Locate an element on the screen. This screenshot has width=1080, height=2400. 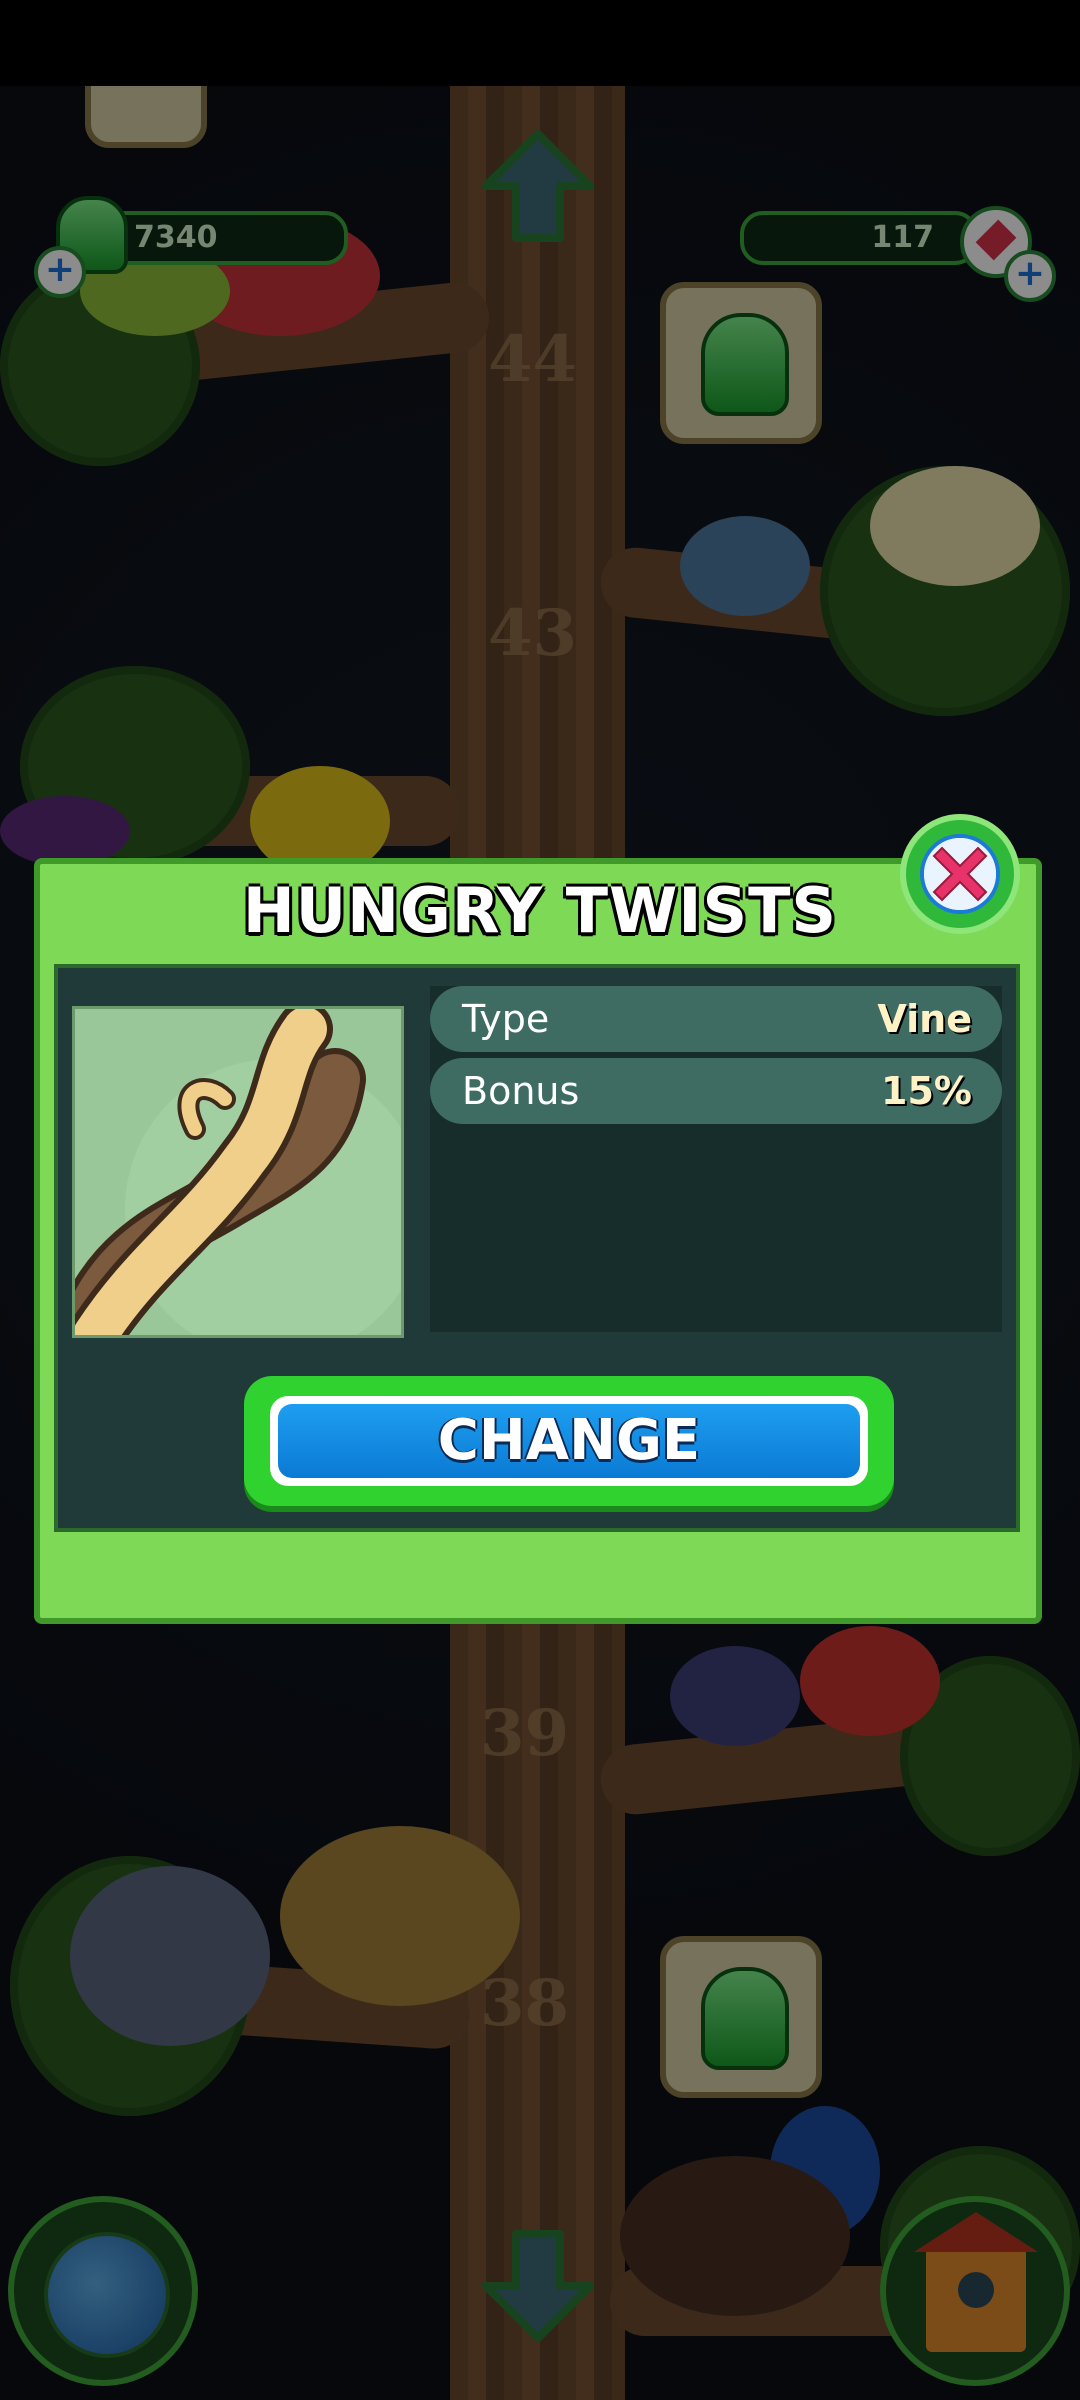
stat-value: 15% is located at coordinates (926, 1091).